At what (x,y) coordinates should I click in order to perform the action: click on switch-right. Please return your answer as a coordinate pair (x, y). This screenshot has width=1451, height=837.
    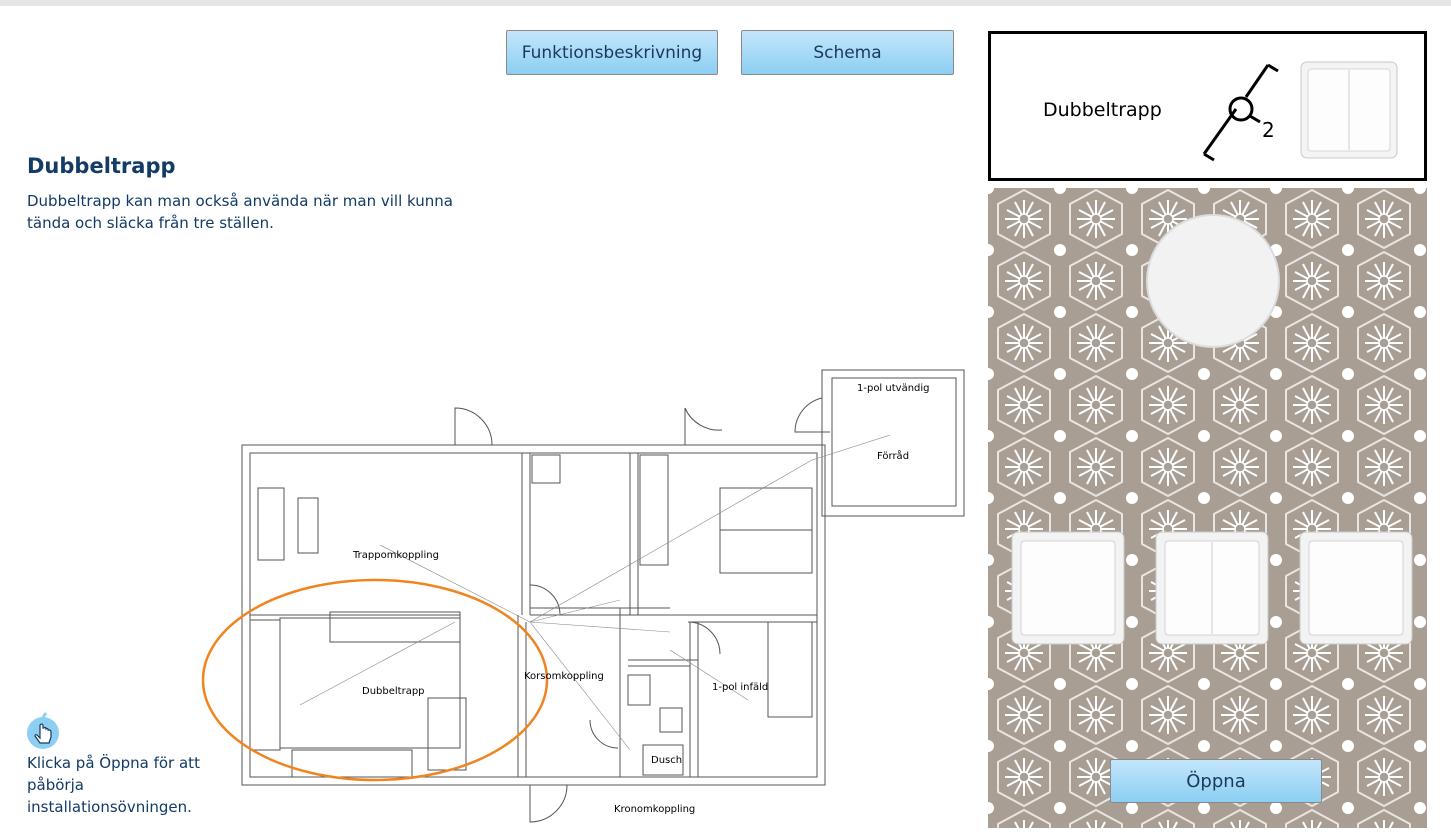
    Looking at the image, I should click on (1356, 588).